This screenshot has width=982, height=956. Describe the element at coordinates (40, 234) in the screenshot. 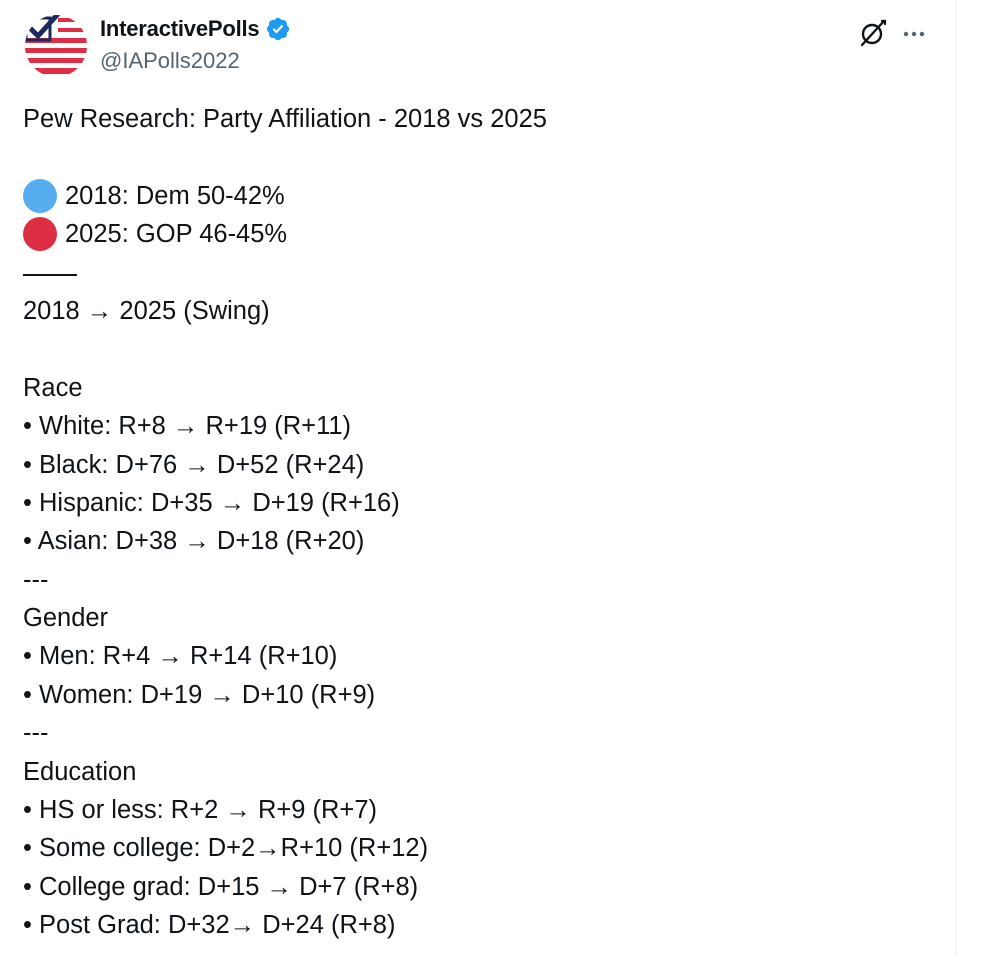

I see `red-circle-icon` at that location.